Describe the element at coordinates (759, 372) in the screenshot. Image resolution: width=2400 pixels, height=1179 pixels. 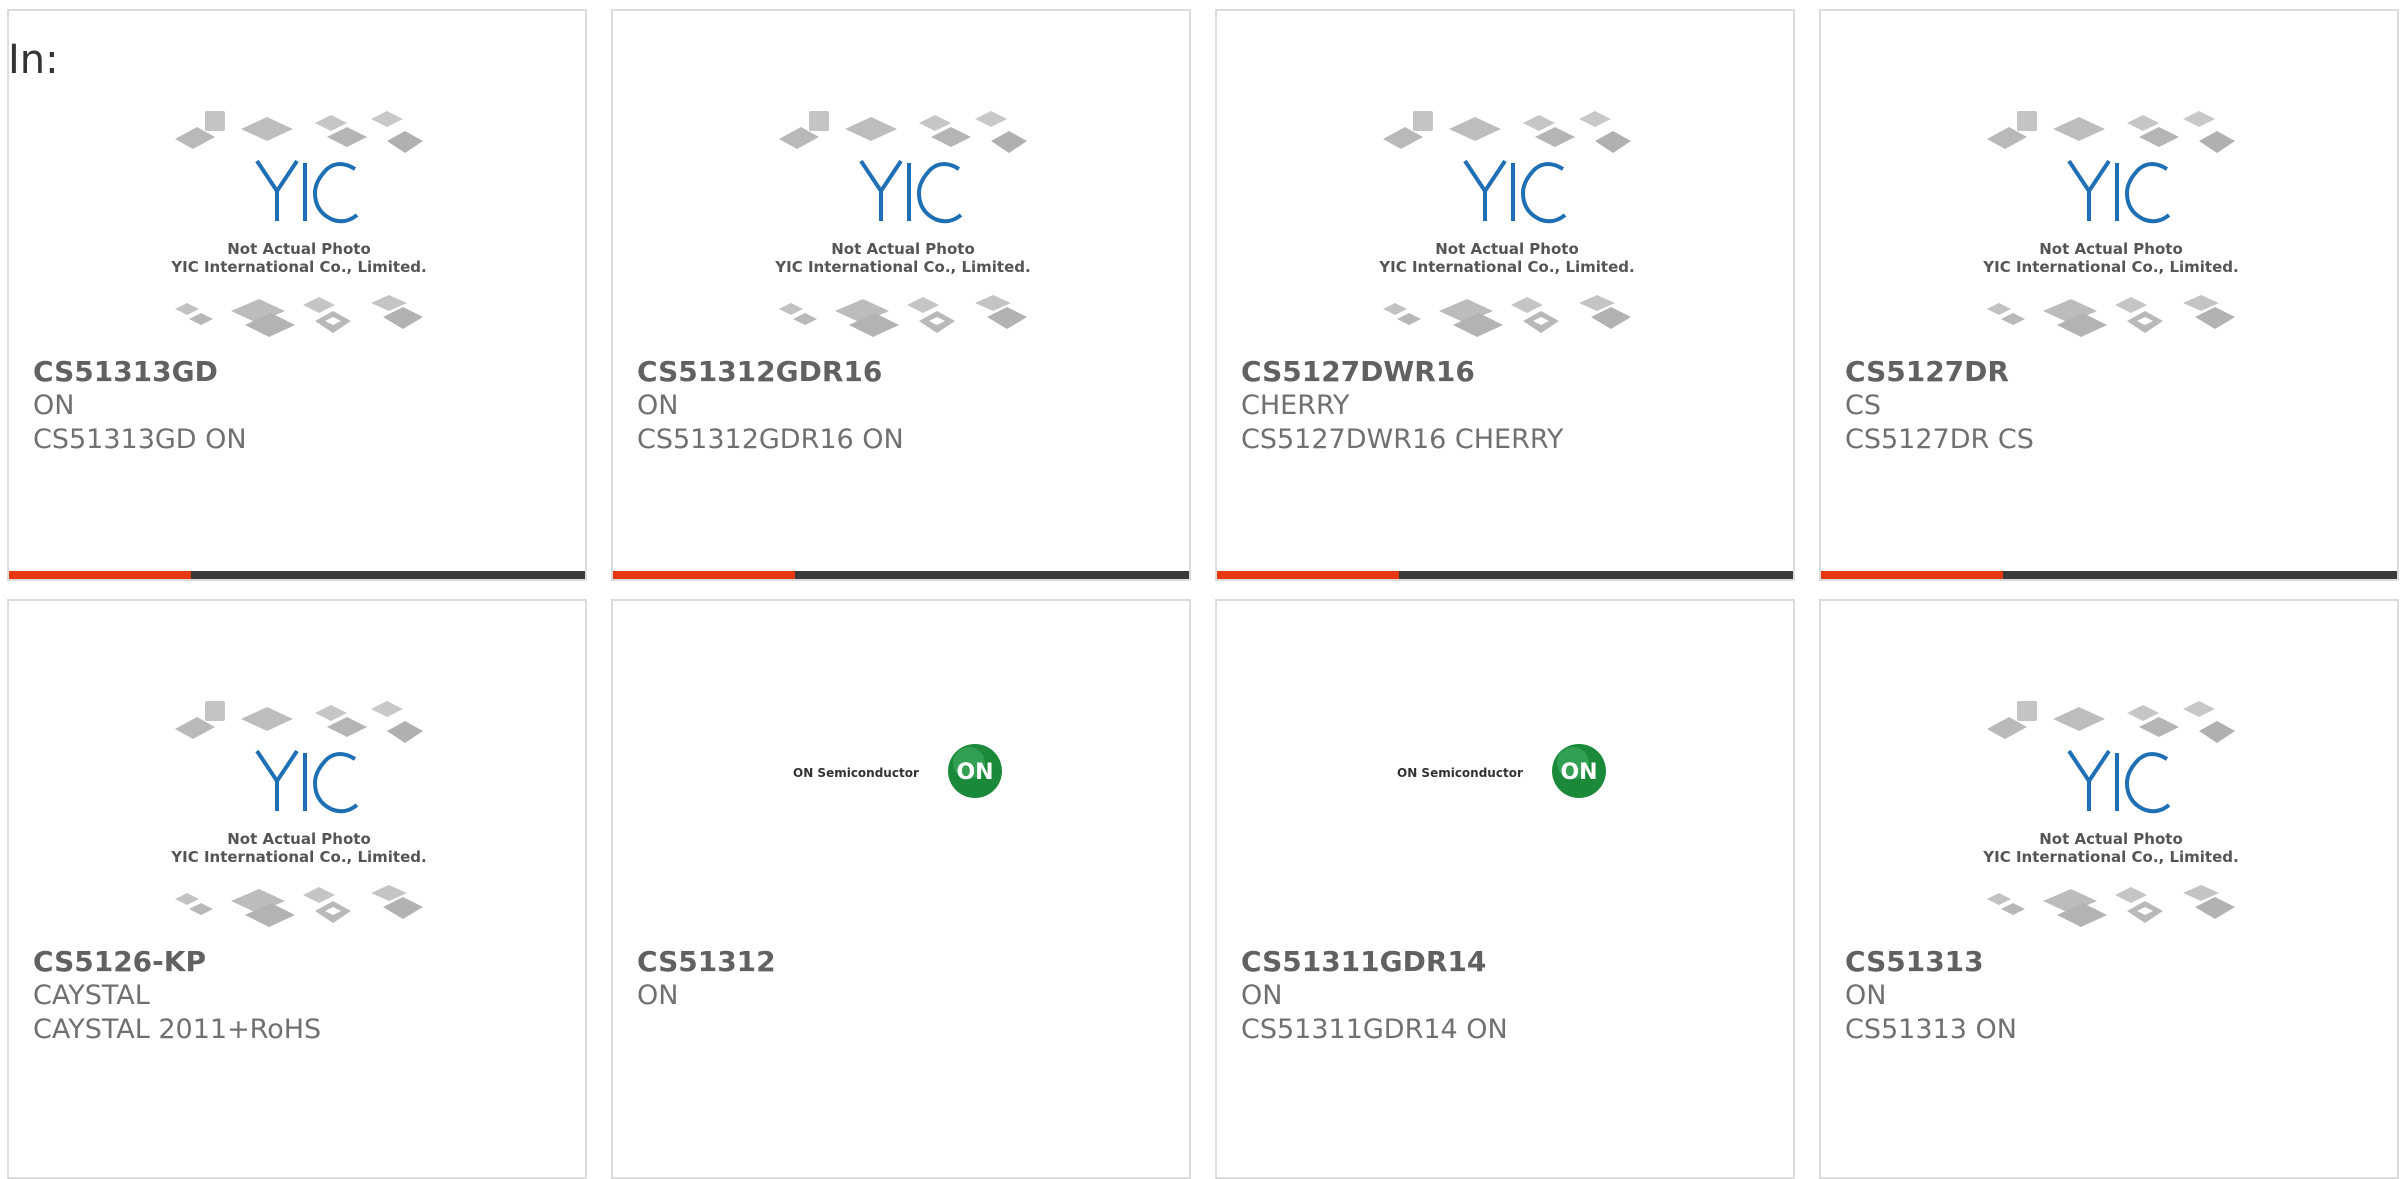
I see `part-number: CS51312GDR16` at that location.